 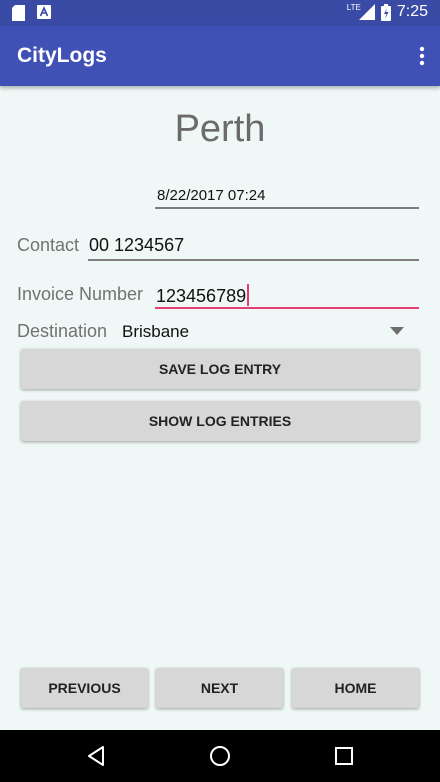 What do you see at coordinates (18, 13) in the screenshot?
I see `sd-card-icon` at bounding box center [18, 13].